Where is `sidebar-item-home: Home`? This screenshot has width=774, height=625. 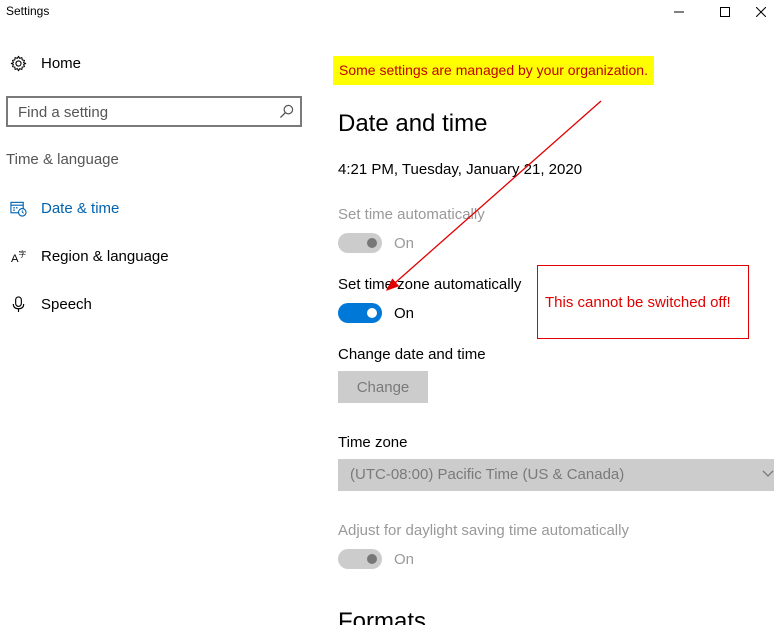 sidebar-item-home: Home is located at coordinates (155, 63).